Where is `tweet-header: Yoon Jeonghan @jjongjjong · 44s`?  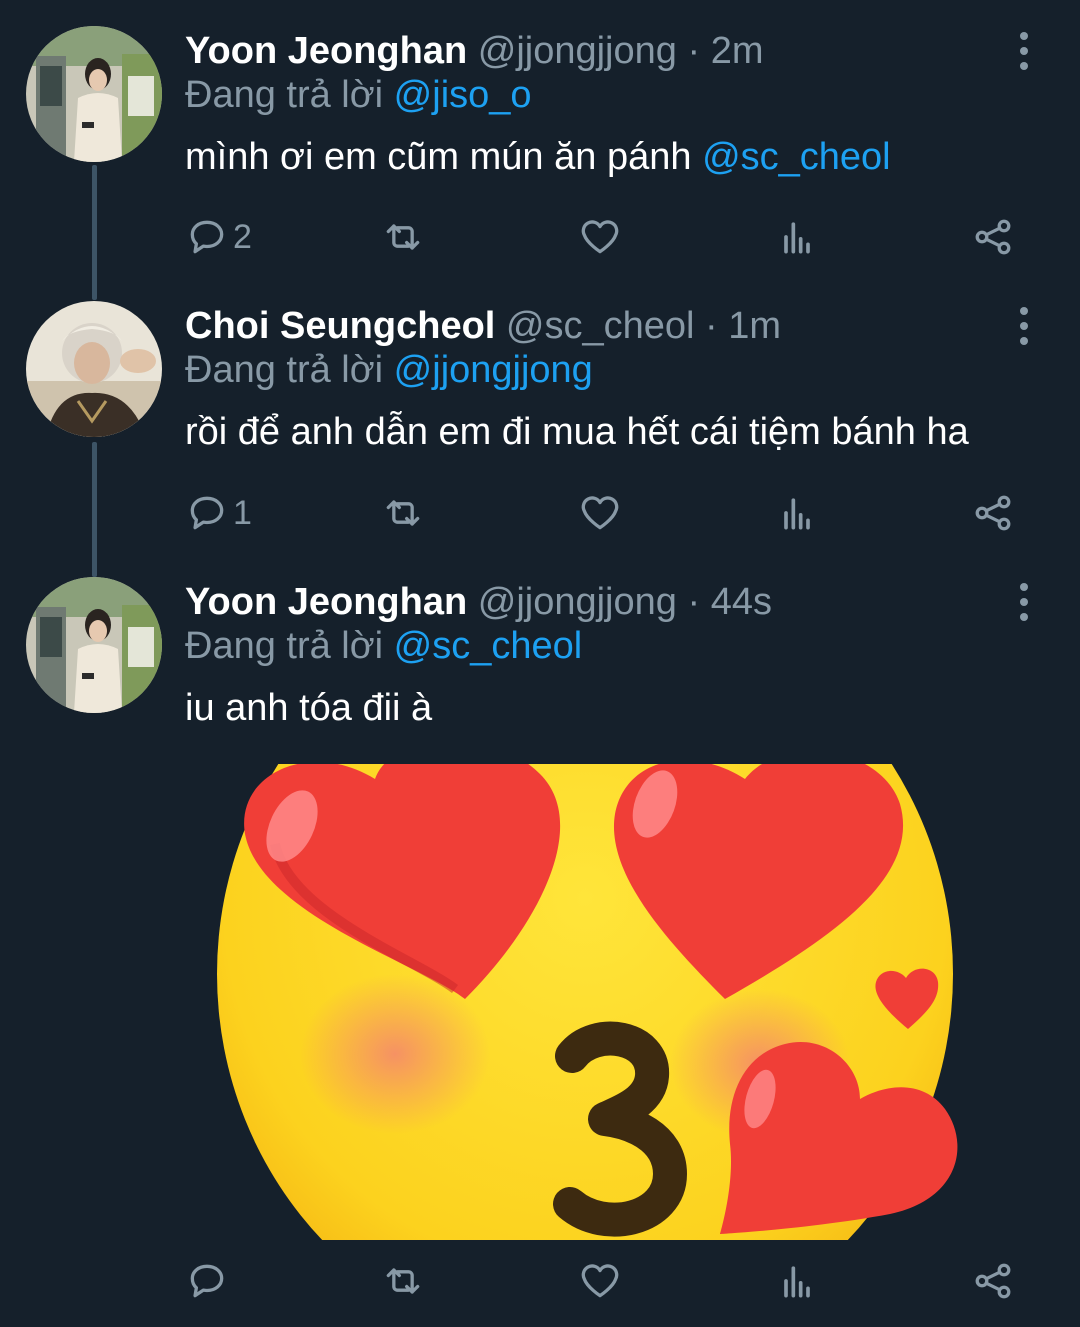
tweet-header: Yoon Jeonghan @jjongjjong · 44s is located at coordinates (478, 602).